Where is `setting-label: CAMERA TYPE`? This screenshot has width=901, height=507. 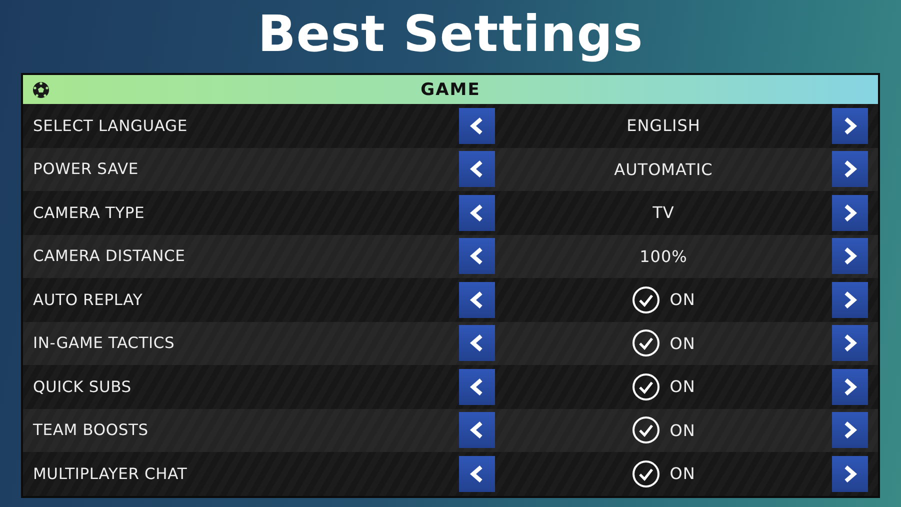 setting-label: CAMERA TYPE is located at coordinates (89, 213).